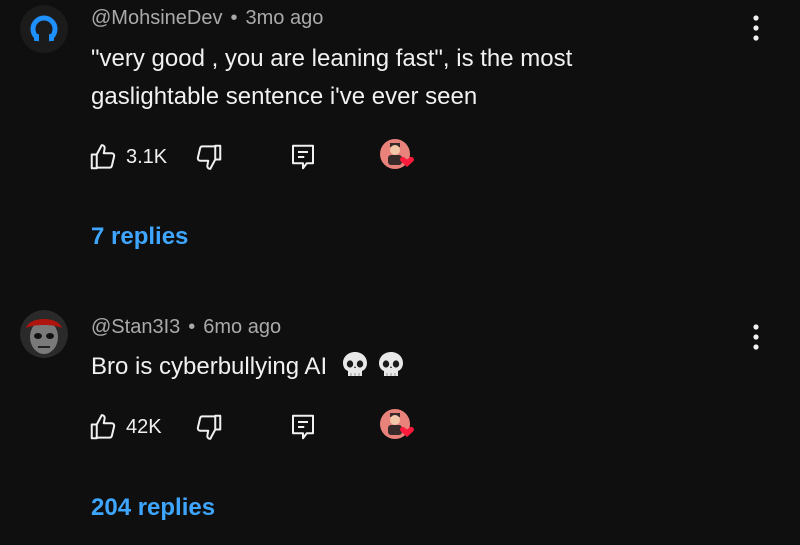  I want to click on comment-actions: 42K, so click(268, 427).